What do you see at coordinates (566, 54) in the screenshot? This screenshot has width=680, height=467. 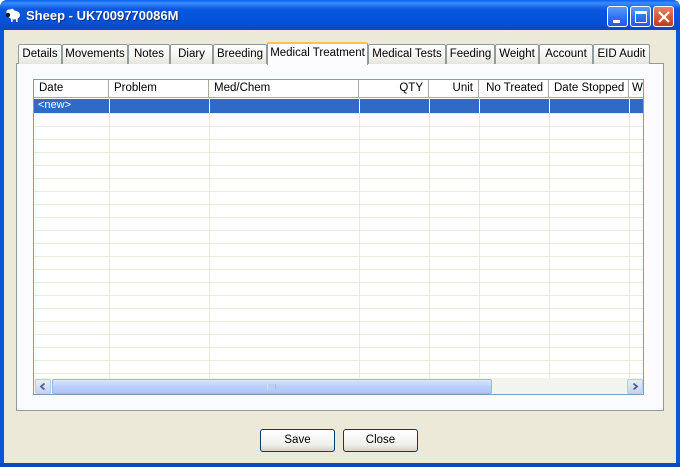 I see `tab-account: Account` at bounding box center [566, 54].